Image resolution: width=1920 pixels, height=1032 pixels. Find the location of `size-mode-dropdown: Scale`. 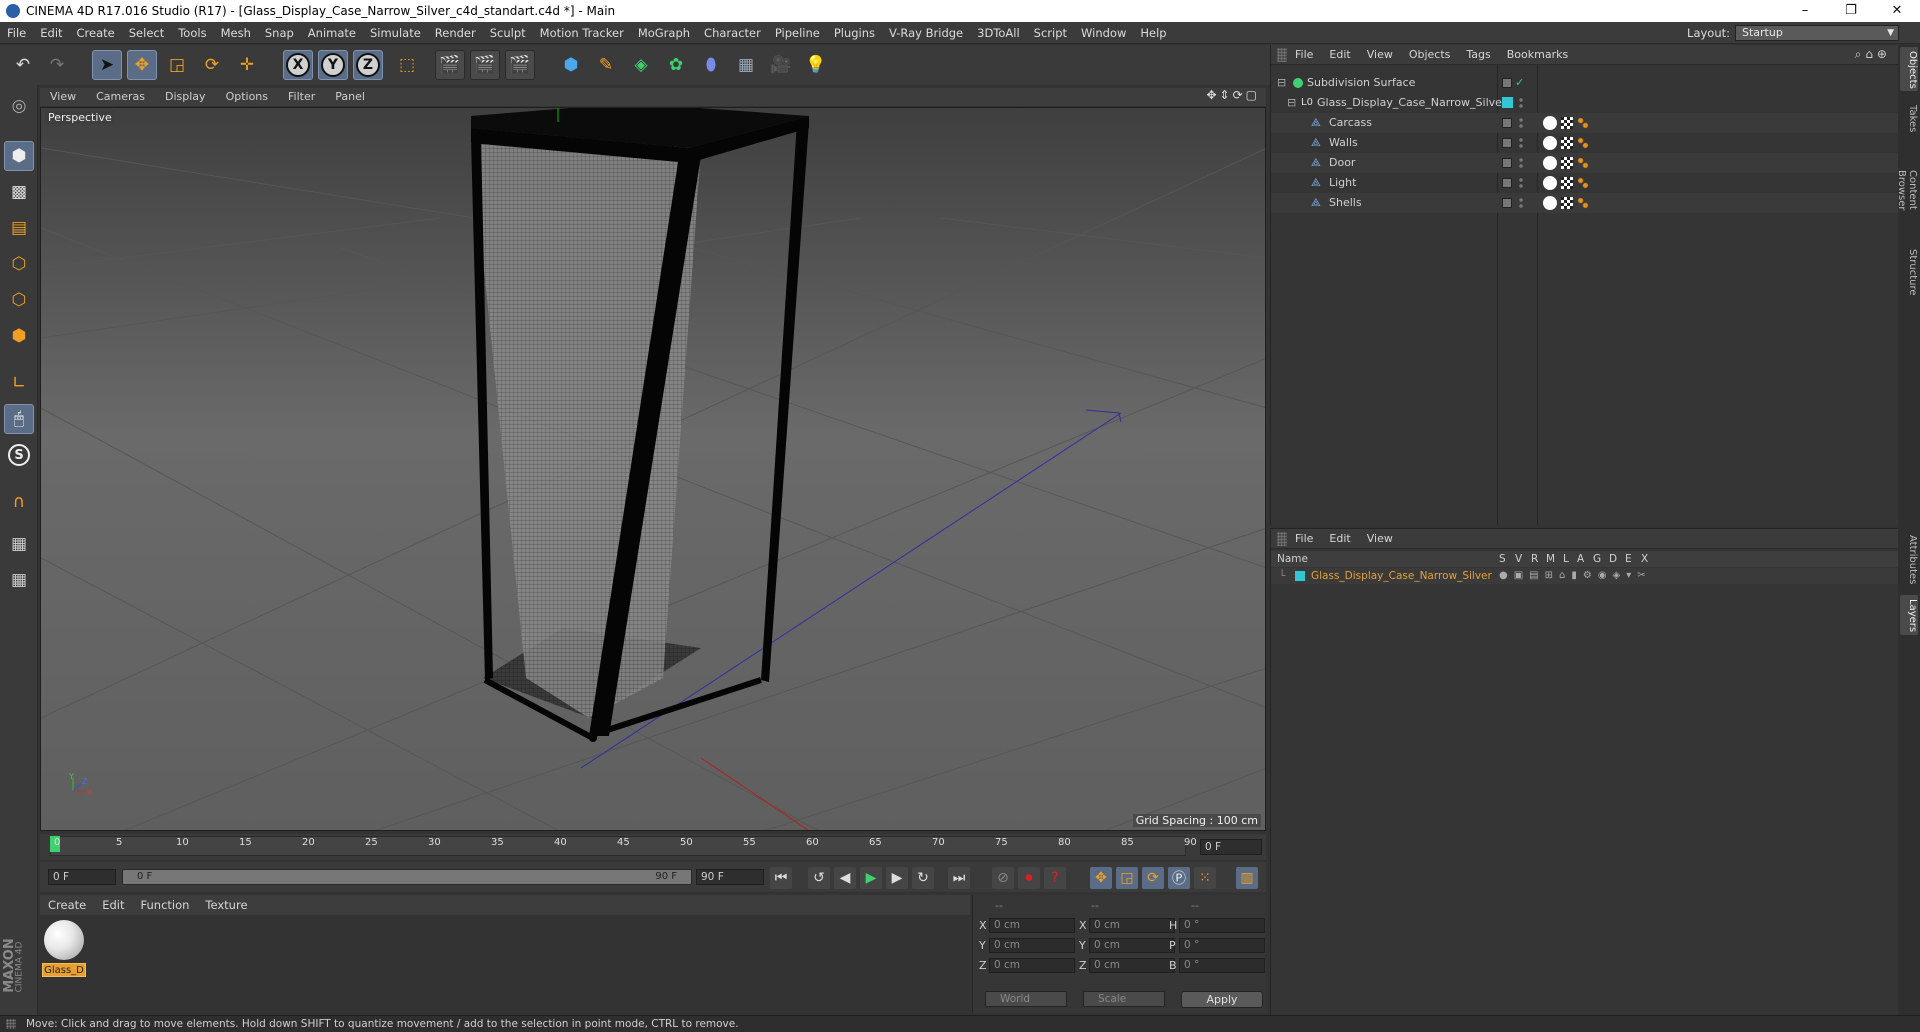

size-mode-dropdown: Scale is located at coordinates (1124, 999).